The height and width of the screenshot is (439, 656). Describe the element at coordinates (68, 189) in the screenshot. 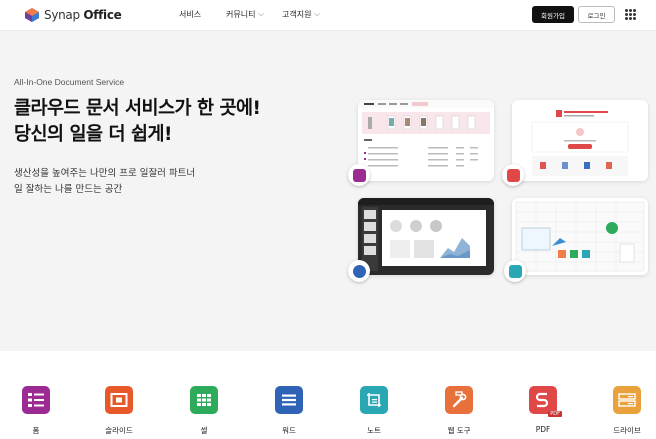

I see `hero-subtitle-line2: 일 잘하는 나를 만드는 공간` at that location.